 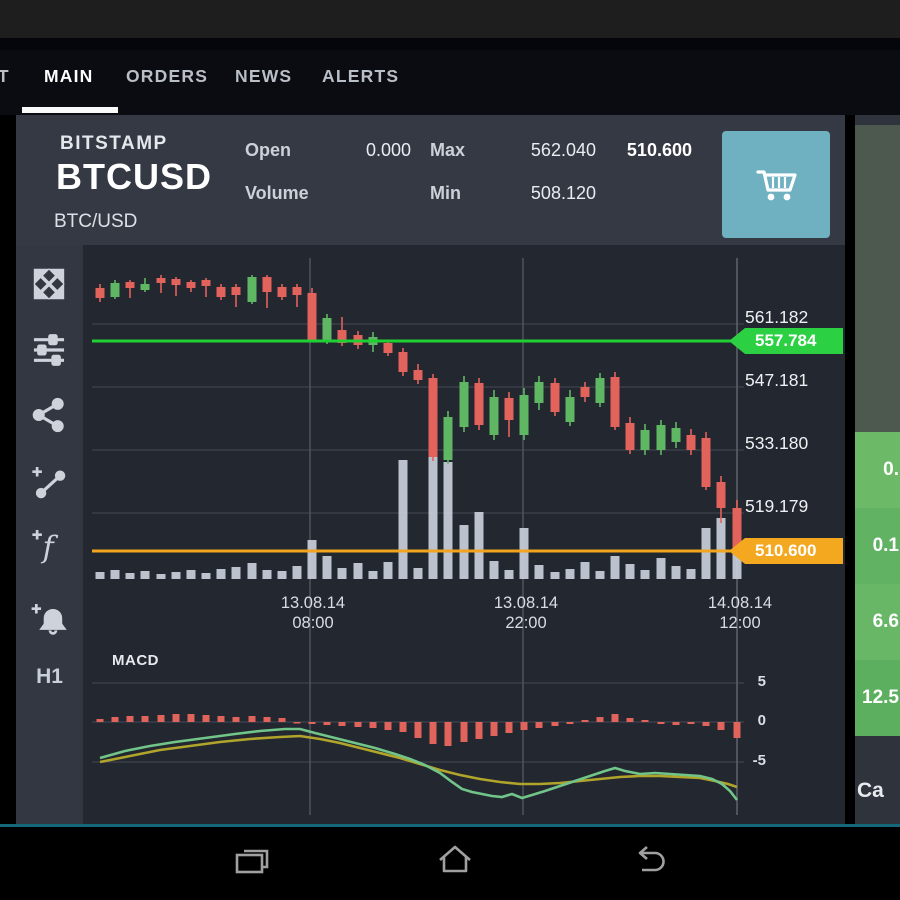 I want to click on time-axis-label: 14.08.14 12:00, so click(x=740, y=613).